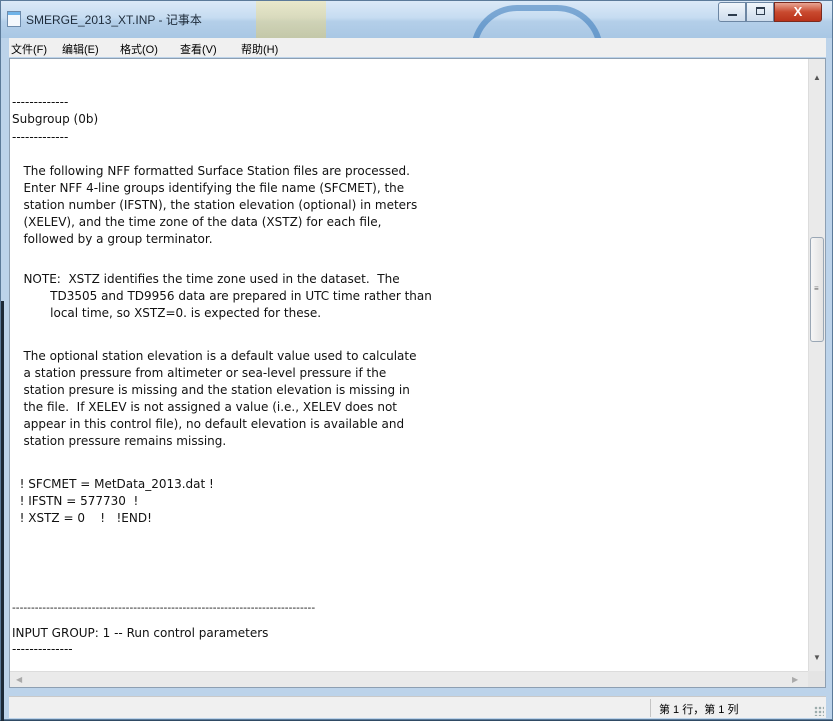  Describe the element at coordinates (113, 484) in the screenshot. I see `text-line: ! SFCMET = MetData_2013.dat !` at that location.